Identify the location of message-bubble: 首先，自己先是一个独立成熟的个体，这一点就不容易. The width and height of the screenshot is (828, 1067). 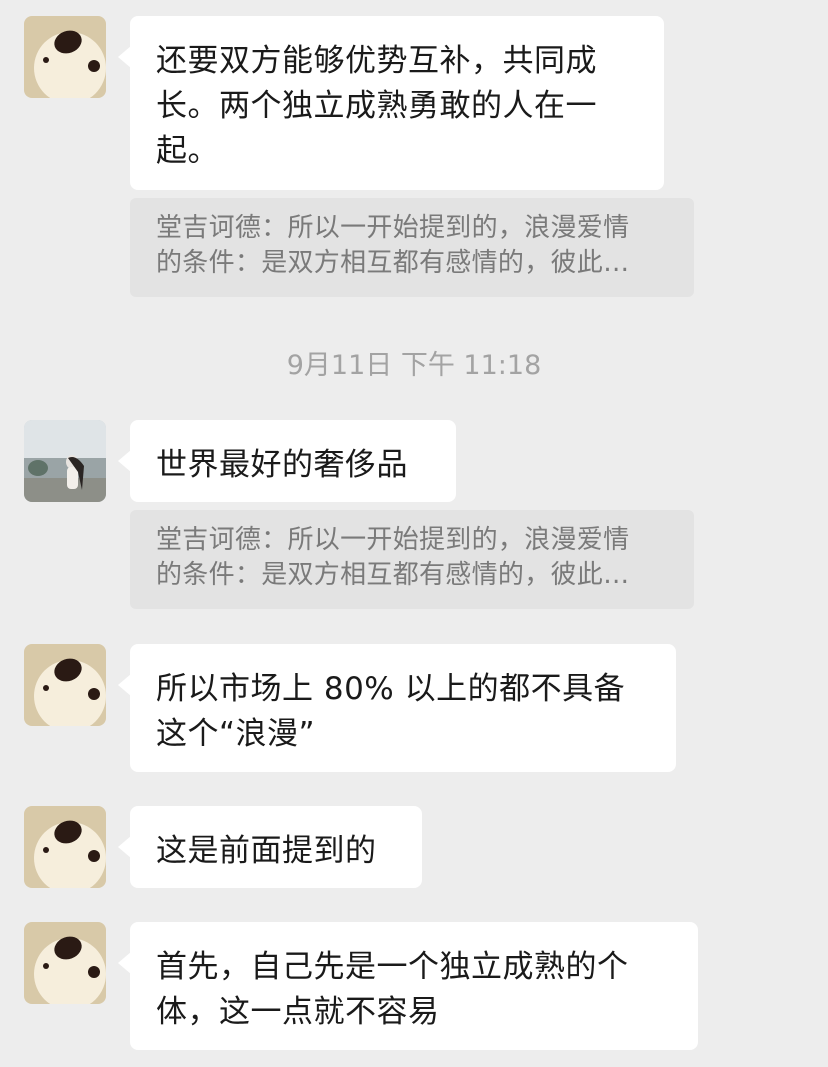
(408, 986).